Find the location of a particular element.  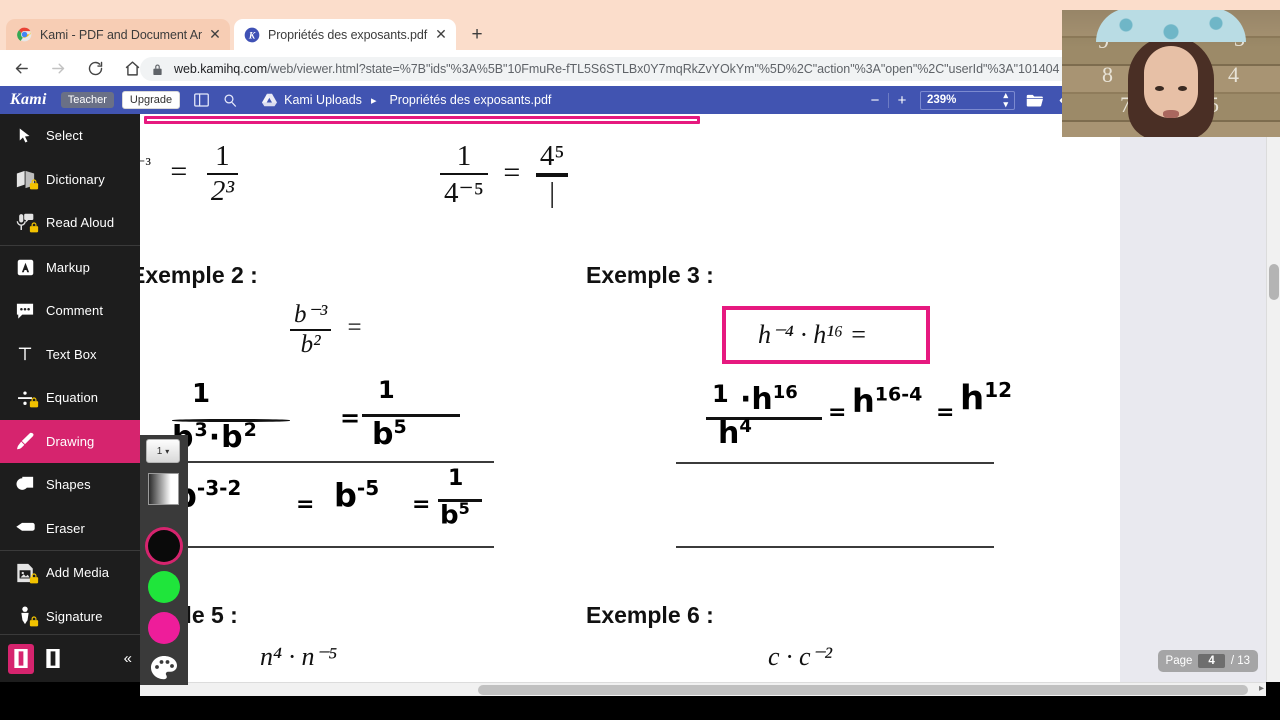

sidebar-item-shapes: Shapes is located at coordinates (70, 485).